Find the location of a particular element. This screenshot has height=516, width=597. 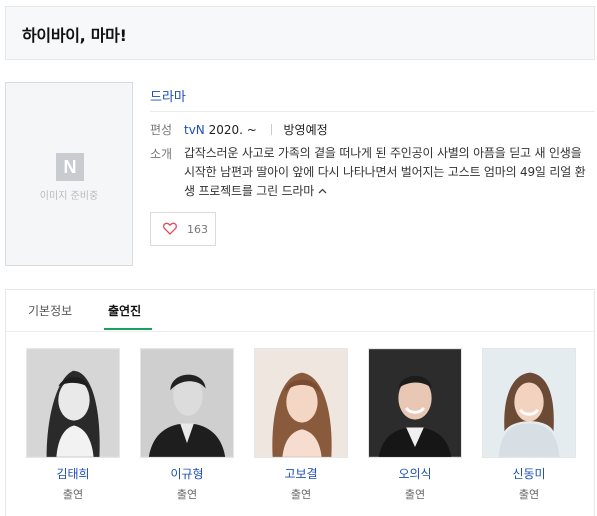

genre-link: 드라마 is located at coordinates (168, 95).